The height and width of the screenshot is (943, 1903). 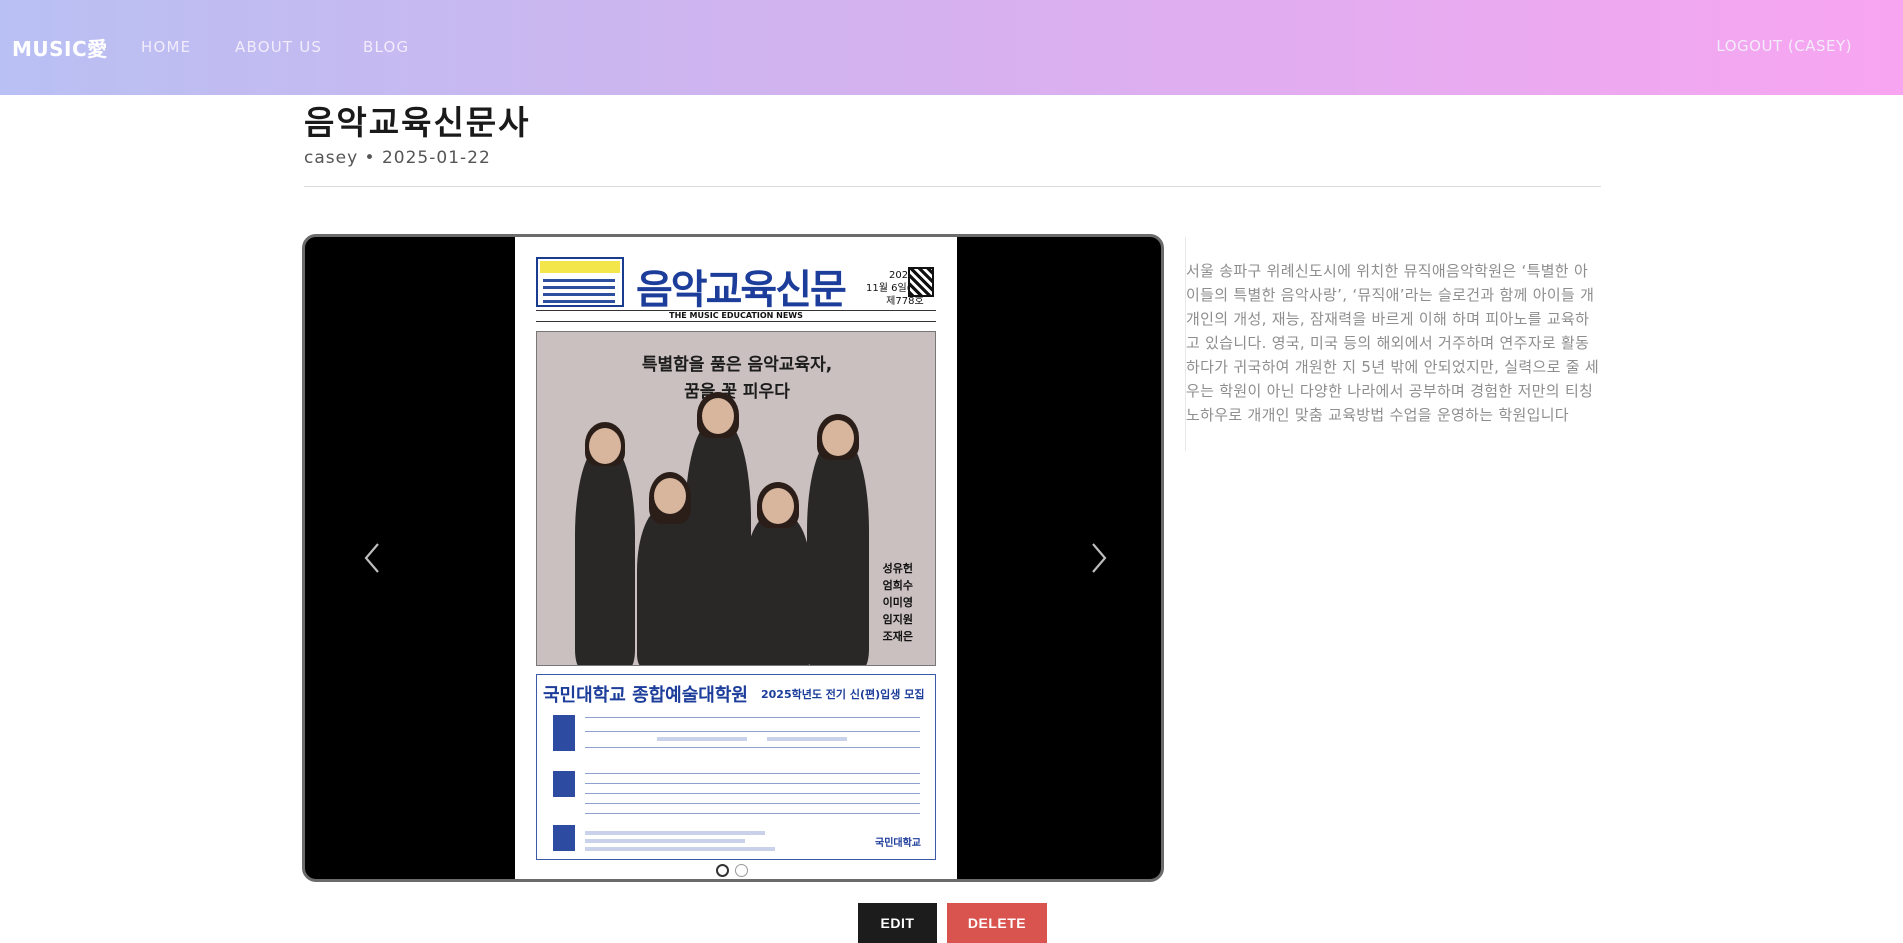 I want to click on post-meta: casey • 2025-01-22, so click(x=397, y=158).